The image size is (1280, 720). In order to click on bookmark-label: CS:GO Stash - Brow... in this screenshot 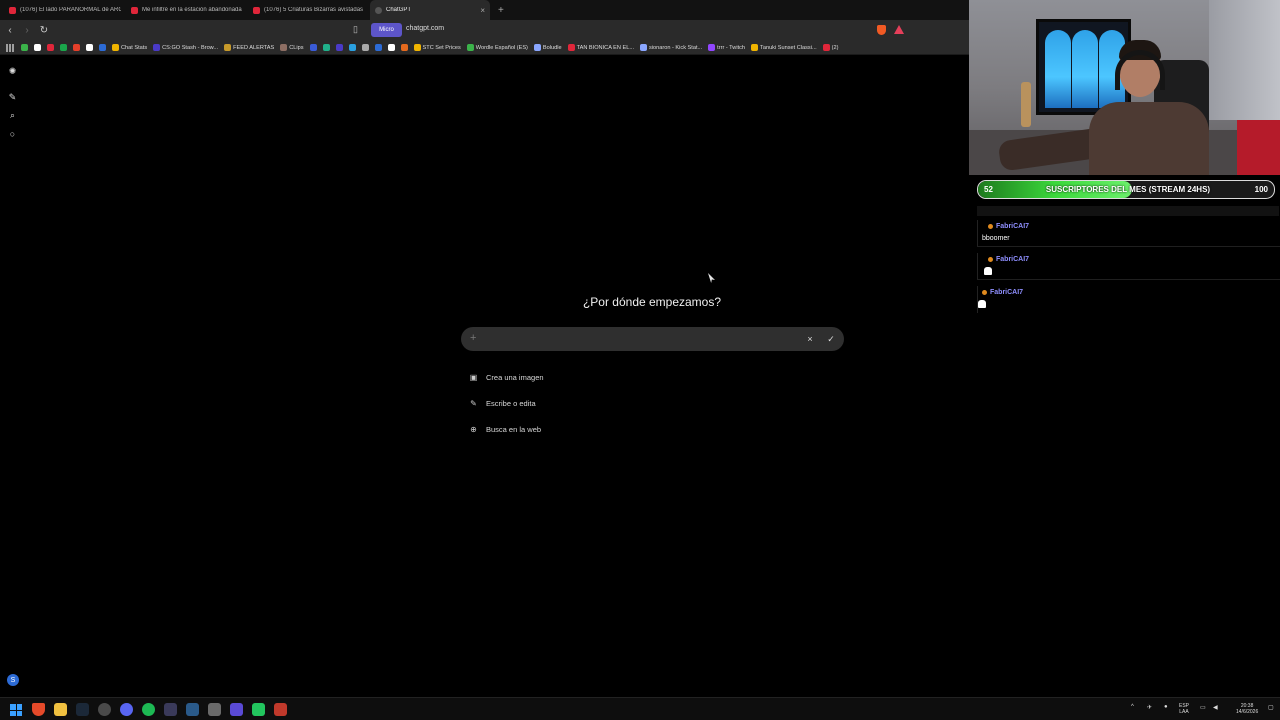, I will do `click(190, 47)`.